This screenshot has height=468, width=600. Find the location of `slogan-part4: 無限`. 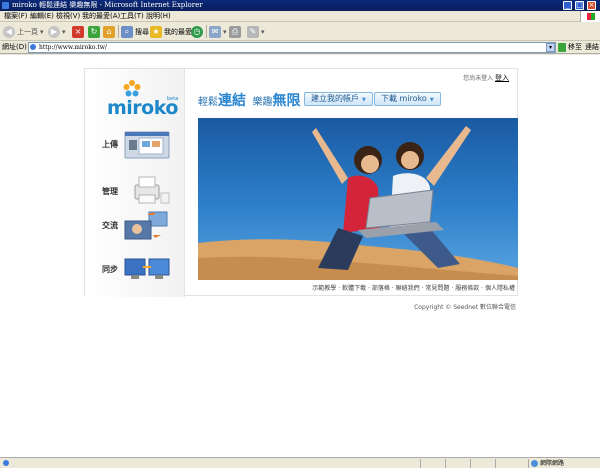

slogan-part4: 無限 is located at coordinates (286, 101).